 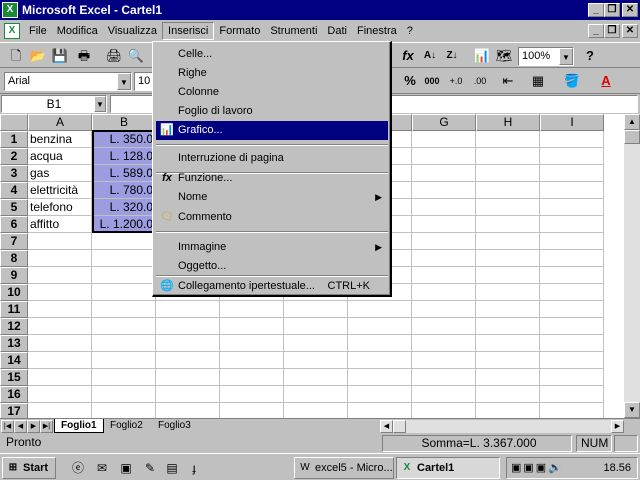 I want to click on sheet-tab-foglio3: Foglio3, so click(x=174, y=426).